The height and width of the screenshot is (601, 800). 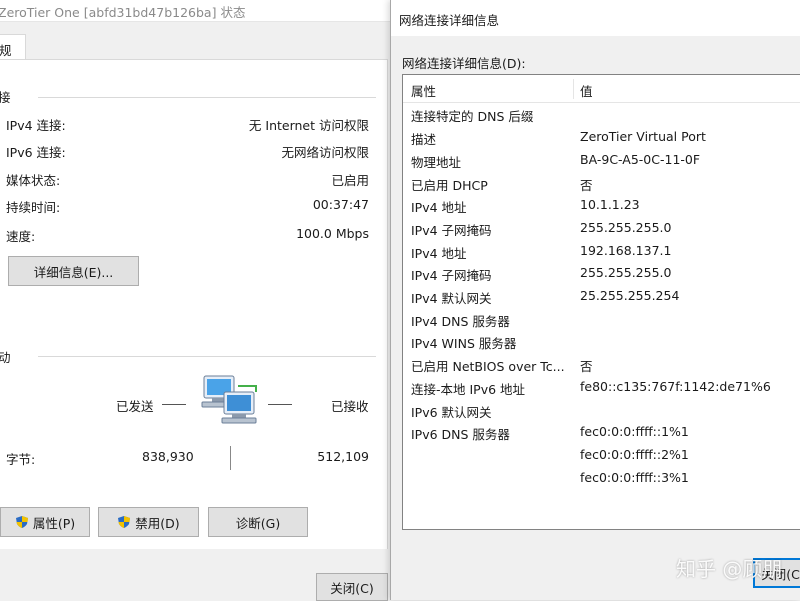 I want to click on row-property: IPv6 默认网关, so click(x=451, y=412).